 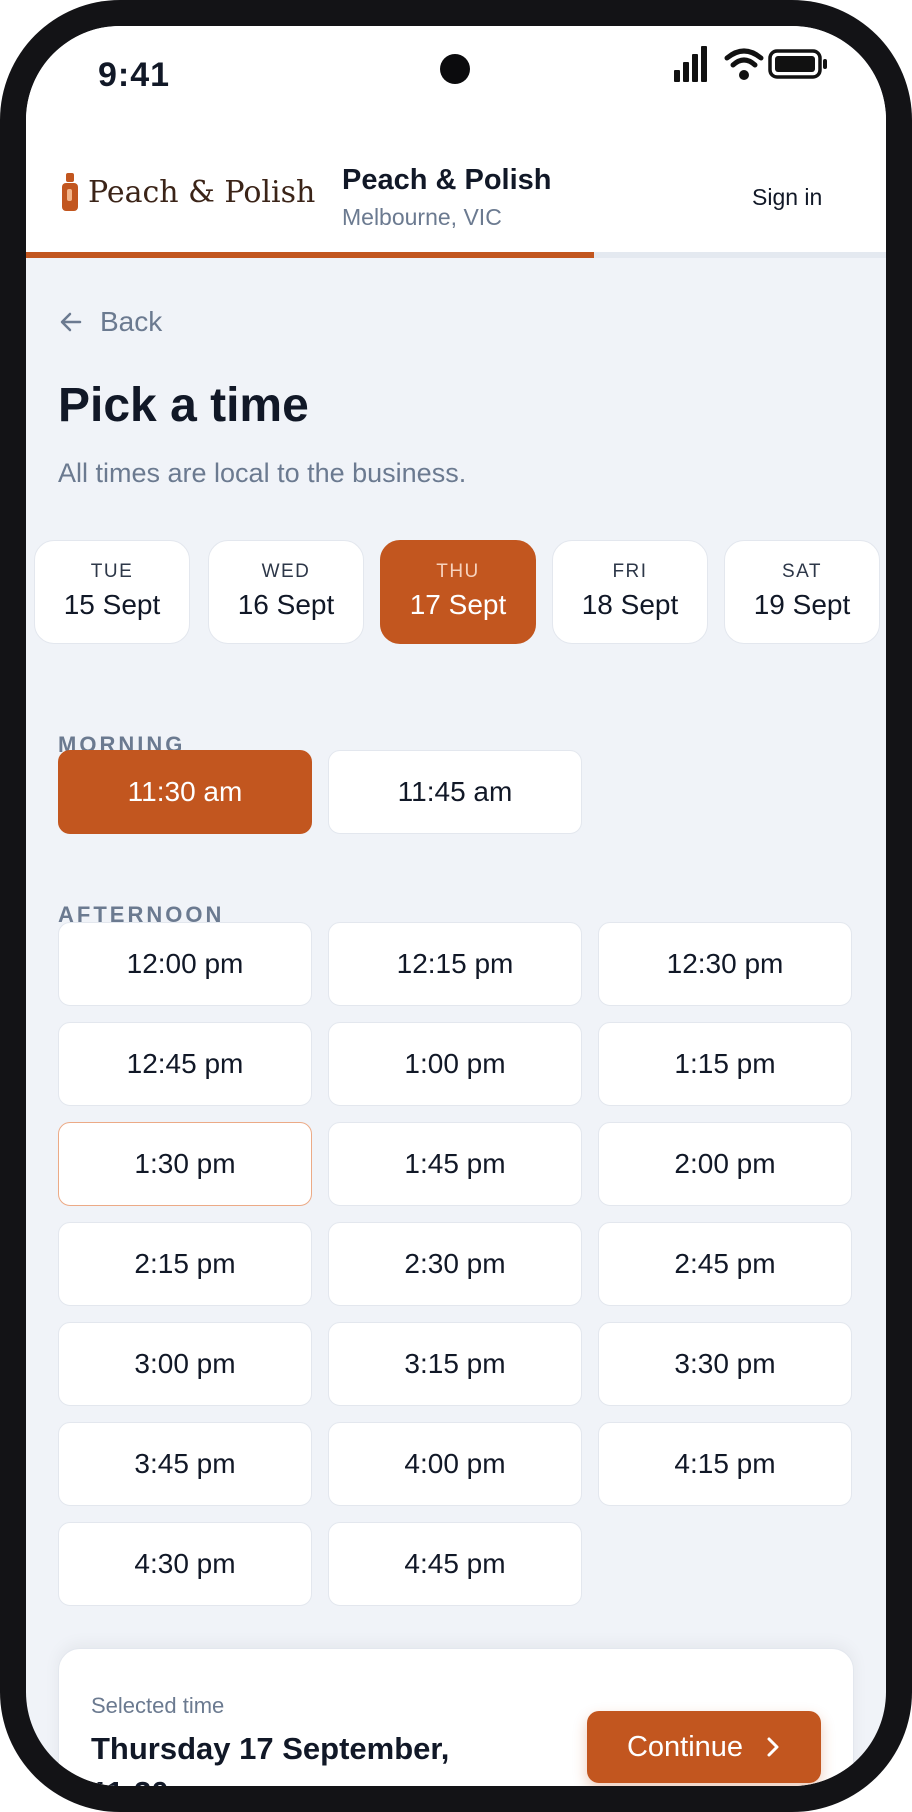 I want to click on time-slot: 4:30 pm, so click(x=185, y=1564).